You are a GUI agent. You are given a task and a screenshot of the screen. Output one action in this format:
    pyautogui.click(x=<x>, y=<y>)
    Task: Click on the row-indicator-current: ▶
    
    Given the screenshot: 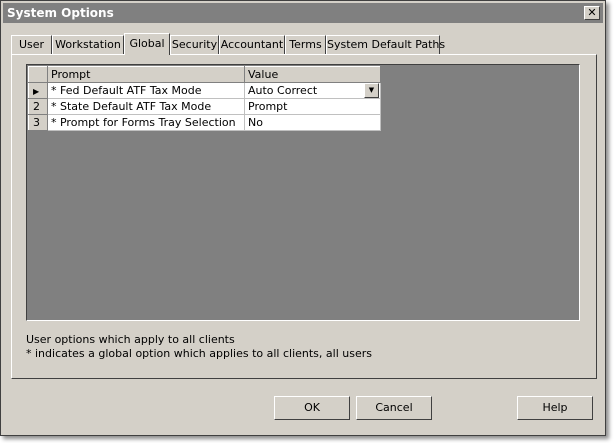 What is the action you would take?
    pyautogui.click(x=38, y=90)
    